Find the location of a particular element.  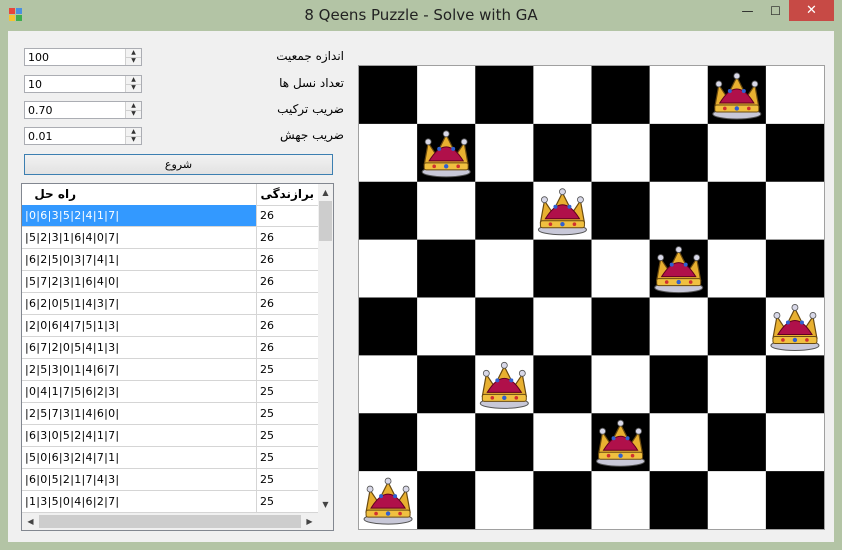

grid-header: راه حل برازندگی is located at coordinates (170, 195).